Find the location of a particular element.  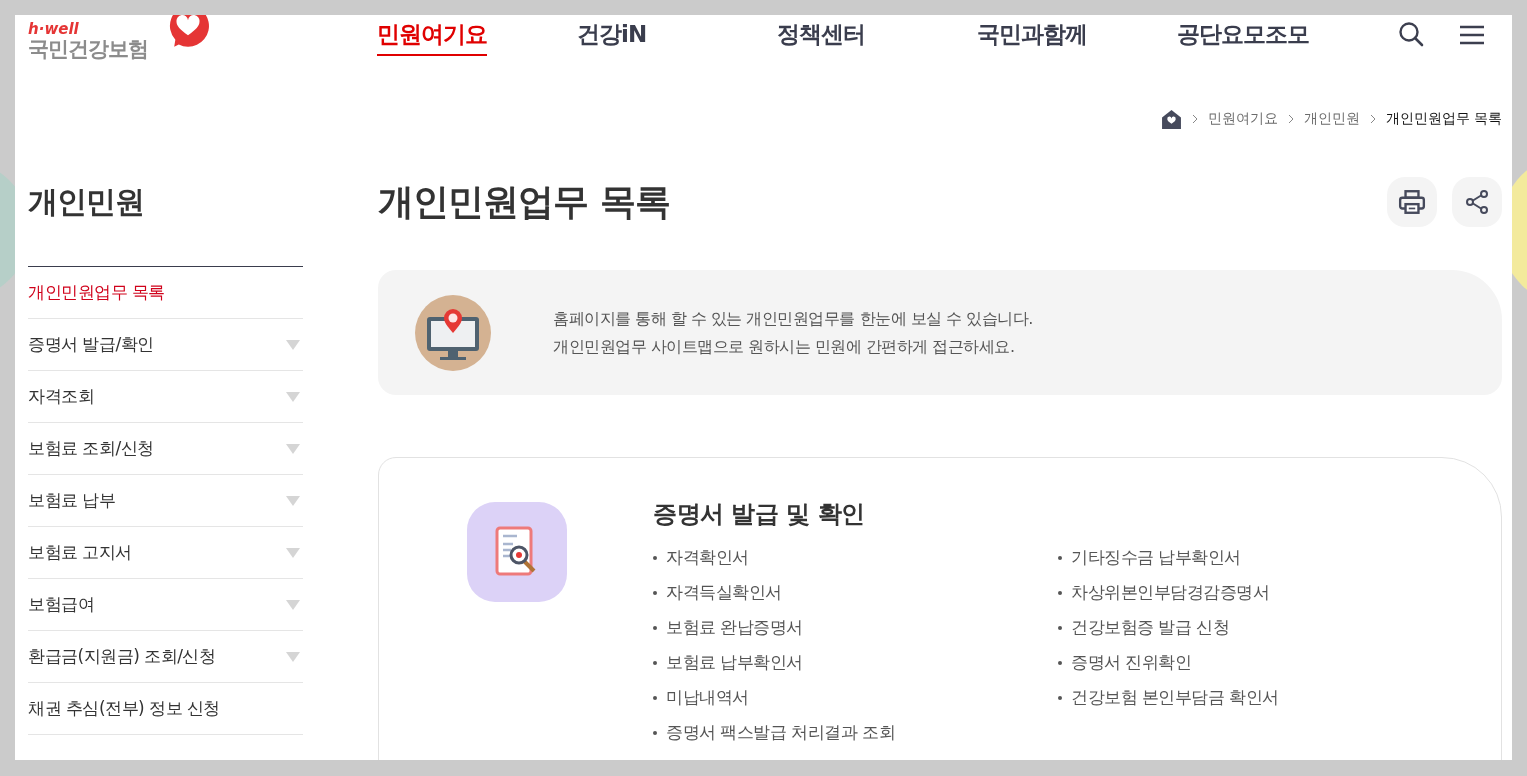

breadcrumb-link: 민원여기요 is located at coordinates (1242, 119).